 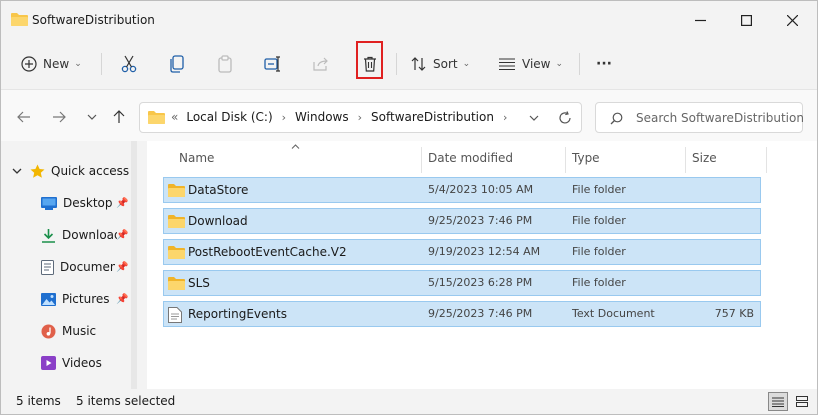 What do you see at coordinates (267, 252) in the screenshot?
I see `file-name: PostRebootEventCache.V2` at bounding box center [267, 252].